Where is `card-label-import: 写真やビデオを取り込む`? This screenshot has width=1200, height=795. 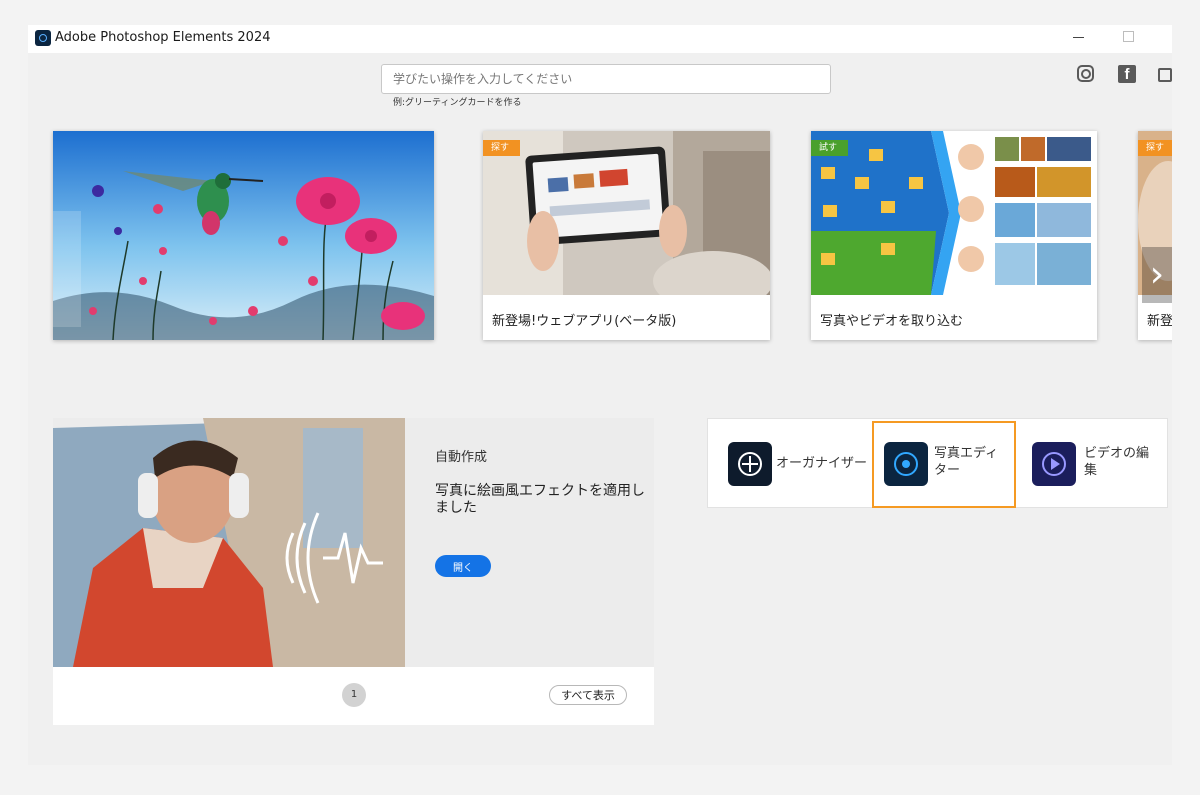
card-label-import: 写真やビデオを取り込む is located at coordinates (892, 321).